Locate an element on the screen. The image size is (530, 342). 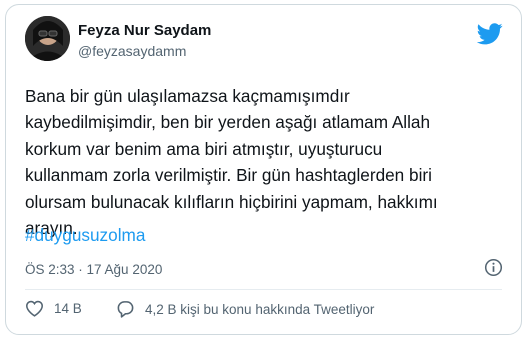
like-count: 14 B is located at coordinates (68, 308).